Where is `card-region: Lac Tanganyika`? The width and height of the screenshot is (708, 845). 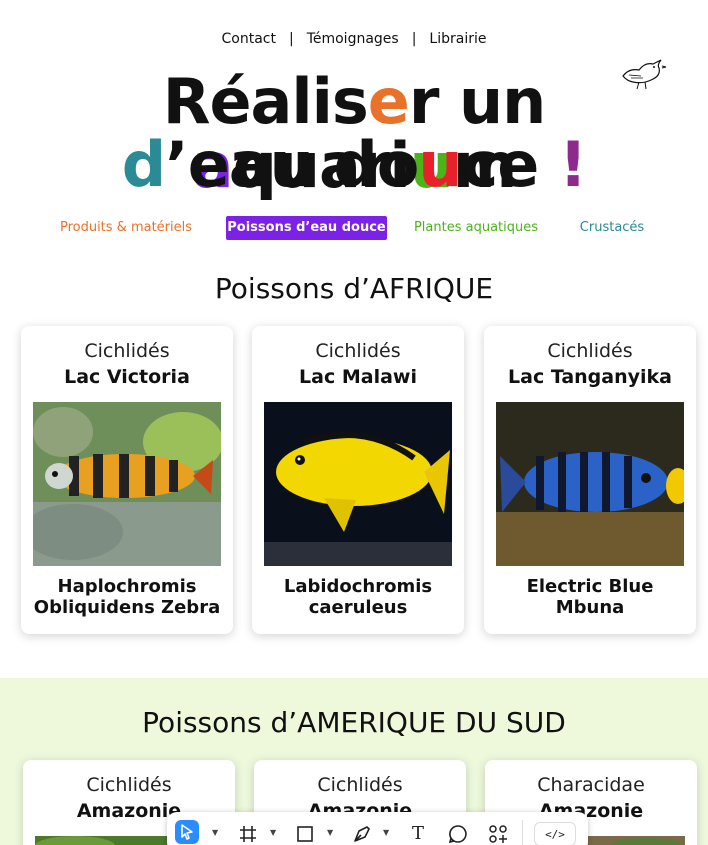 card-region: Lac Tanganyika is located at coordinates (590, 377).